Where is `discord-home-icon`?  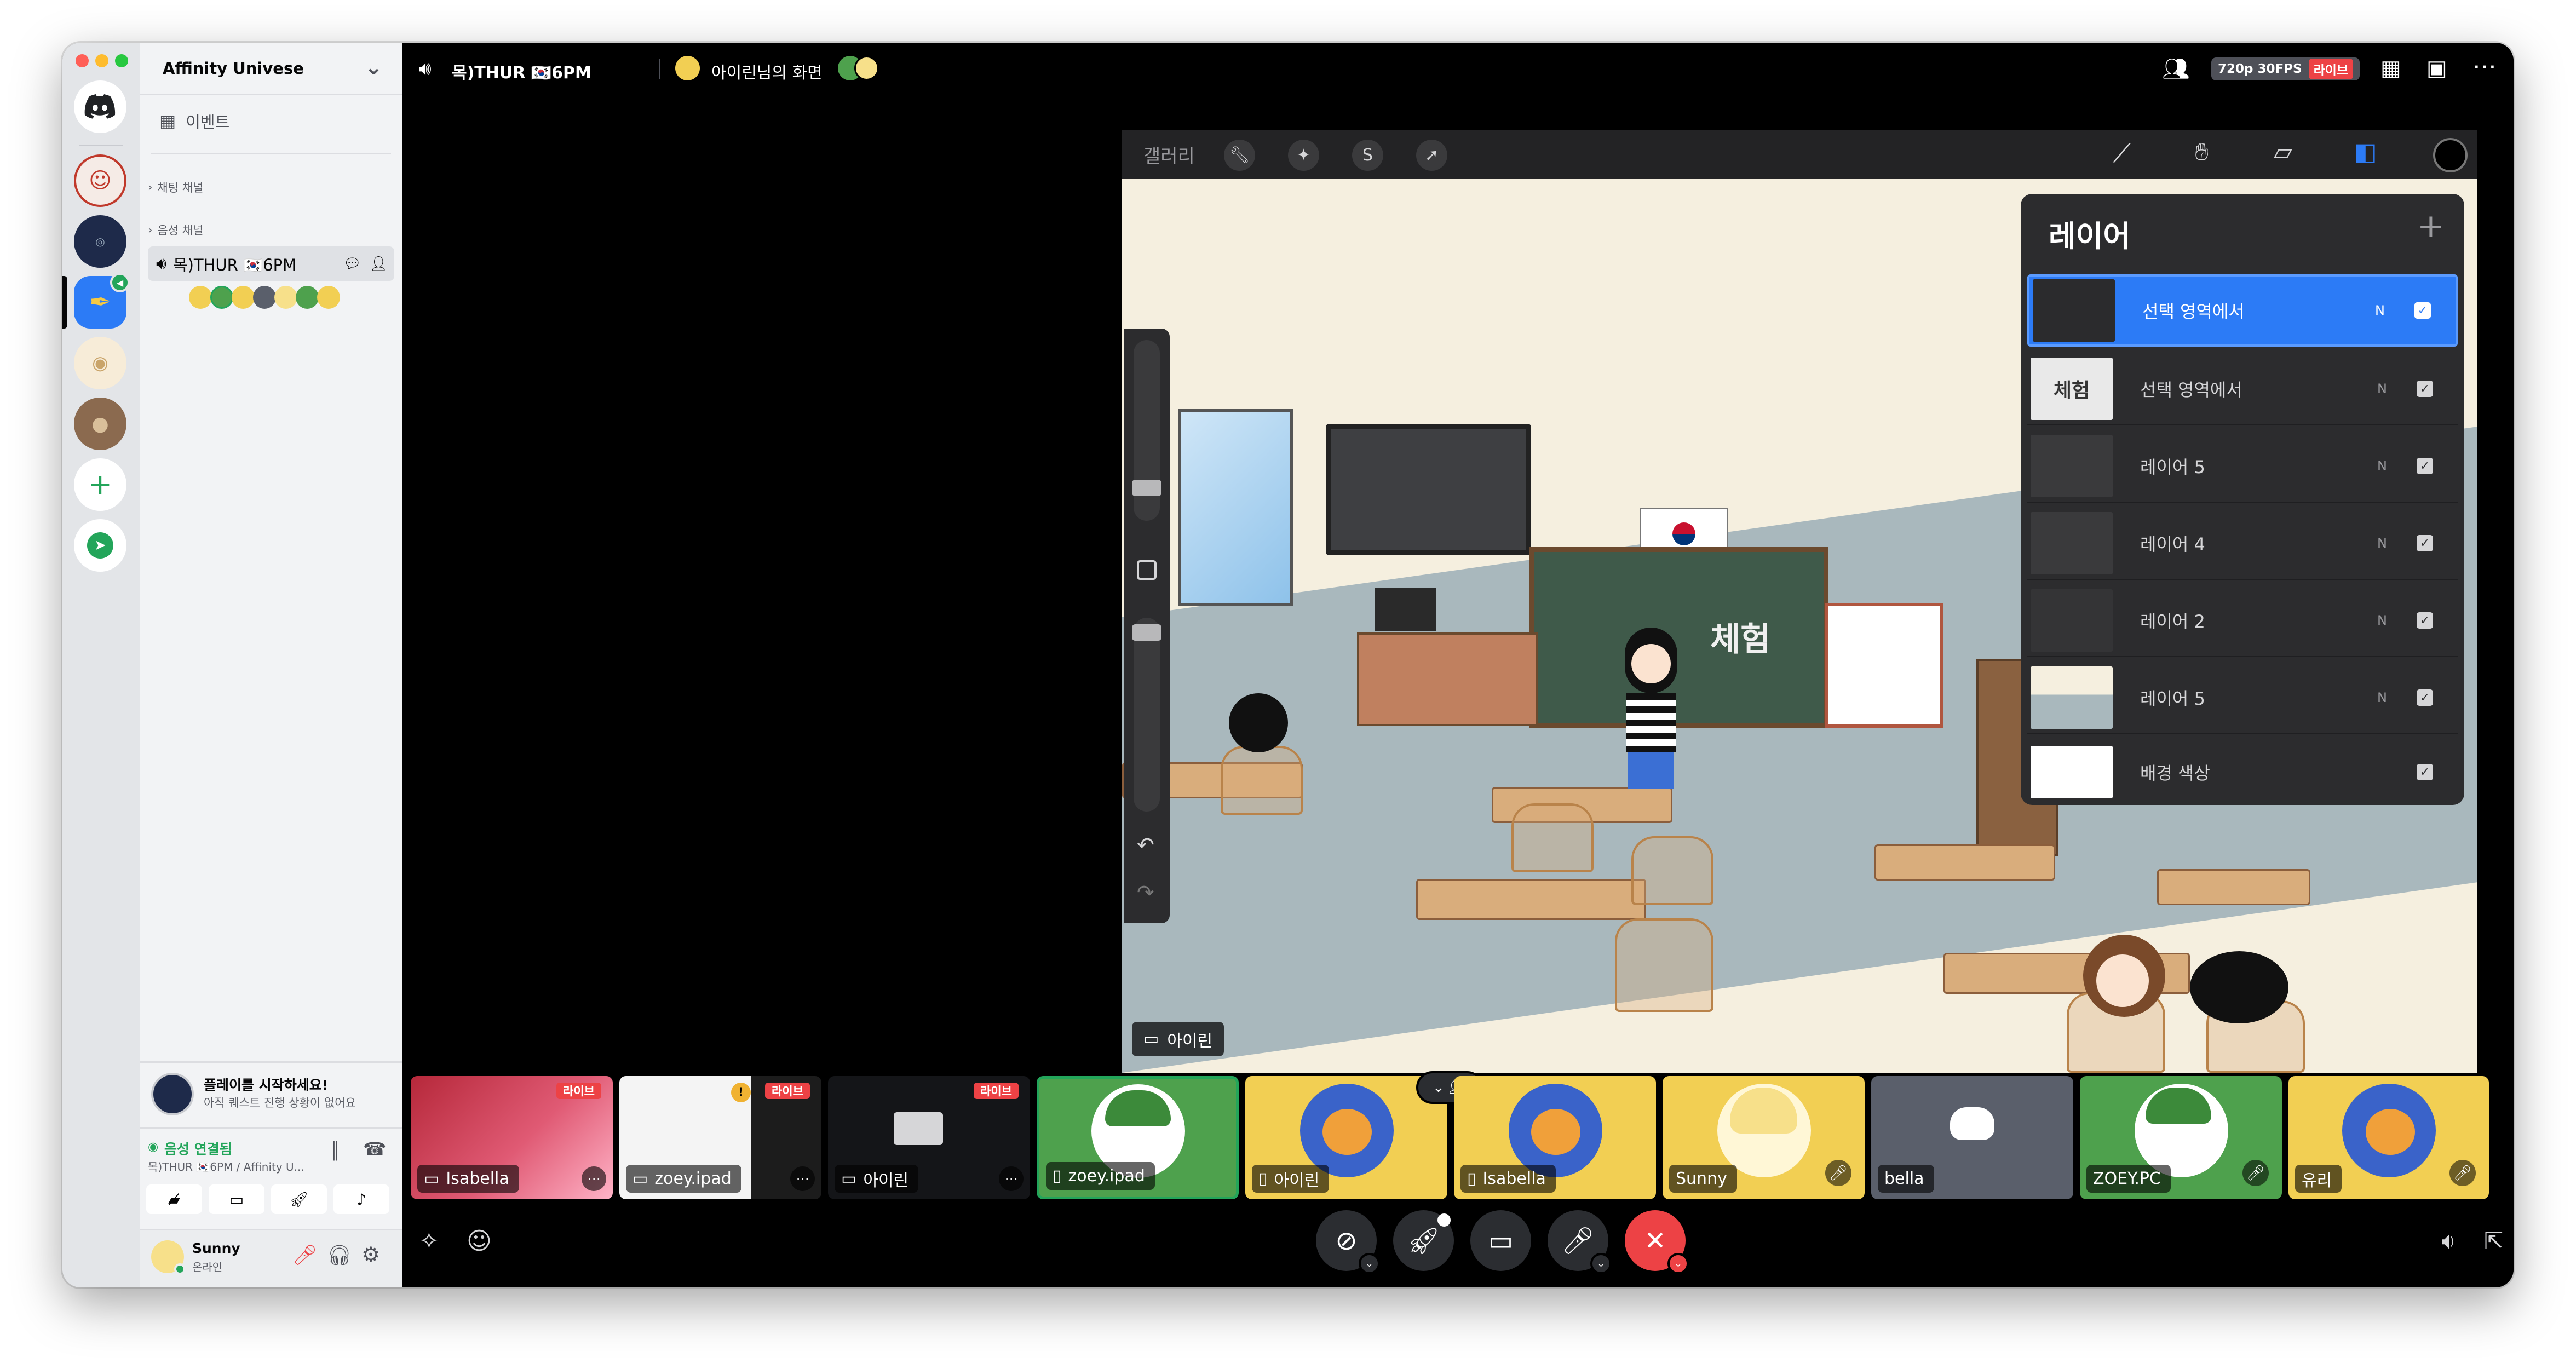
discord-home-icon is located at coordinates (101, 106).